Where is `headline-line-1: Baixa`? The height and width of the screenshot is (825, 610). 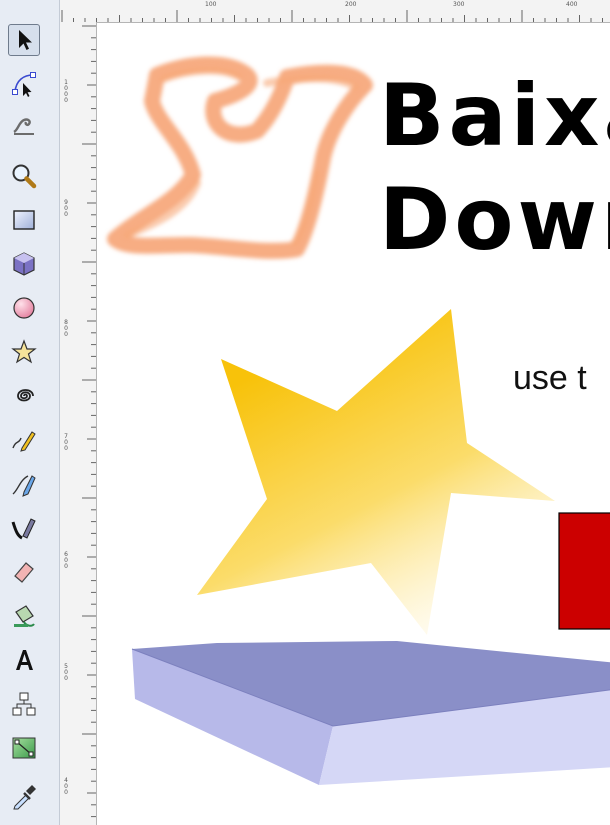
headline-line-1: Baixa is located at coordinates (494, 116).